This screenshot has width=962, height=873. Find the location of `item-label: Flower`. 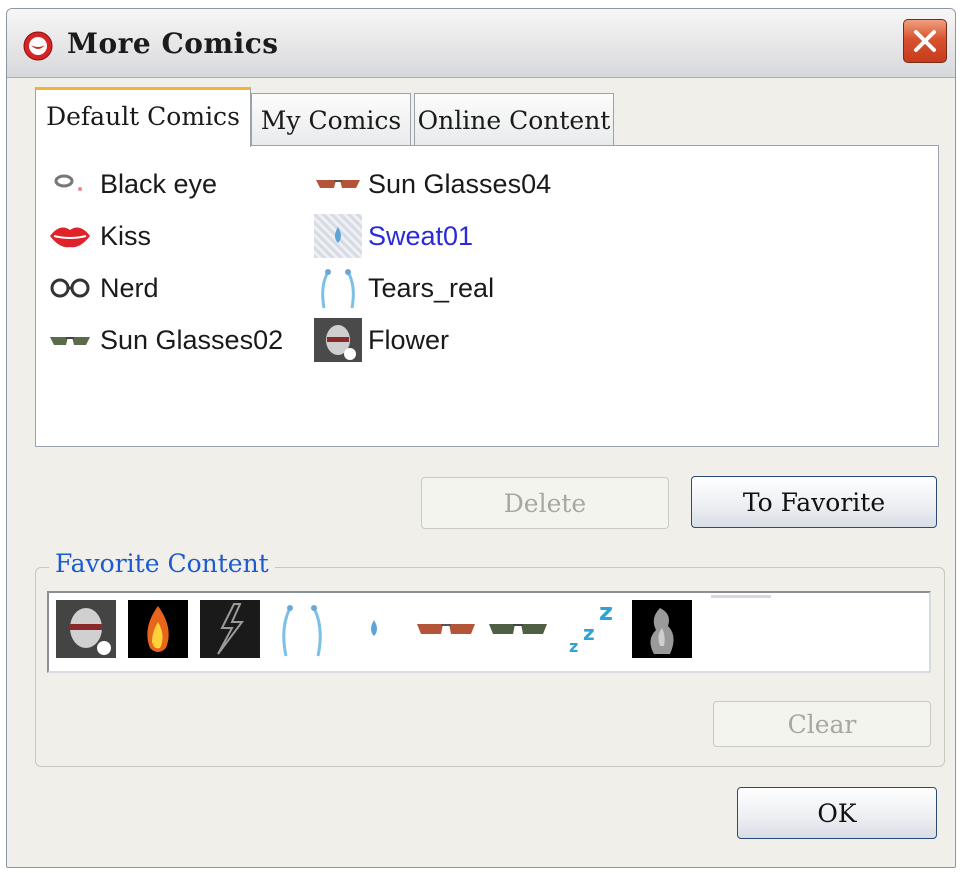

item-label: Flower is located at coordinates (409, 339).